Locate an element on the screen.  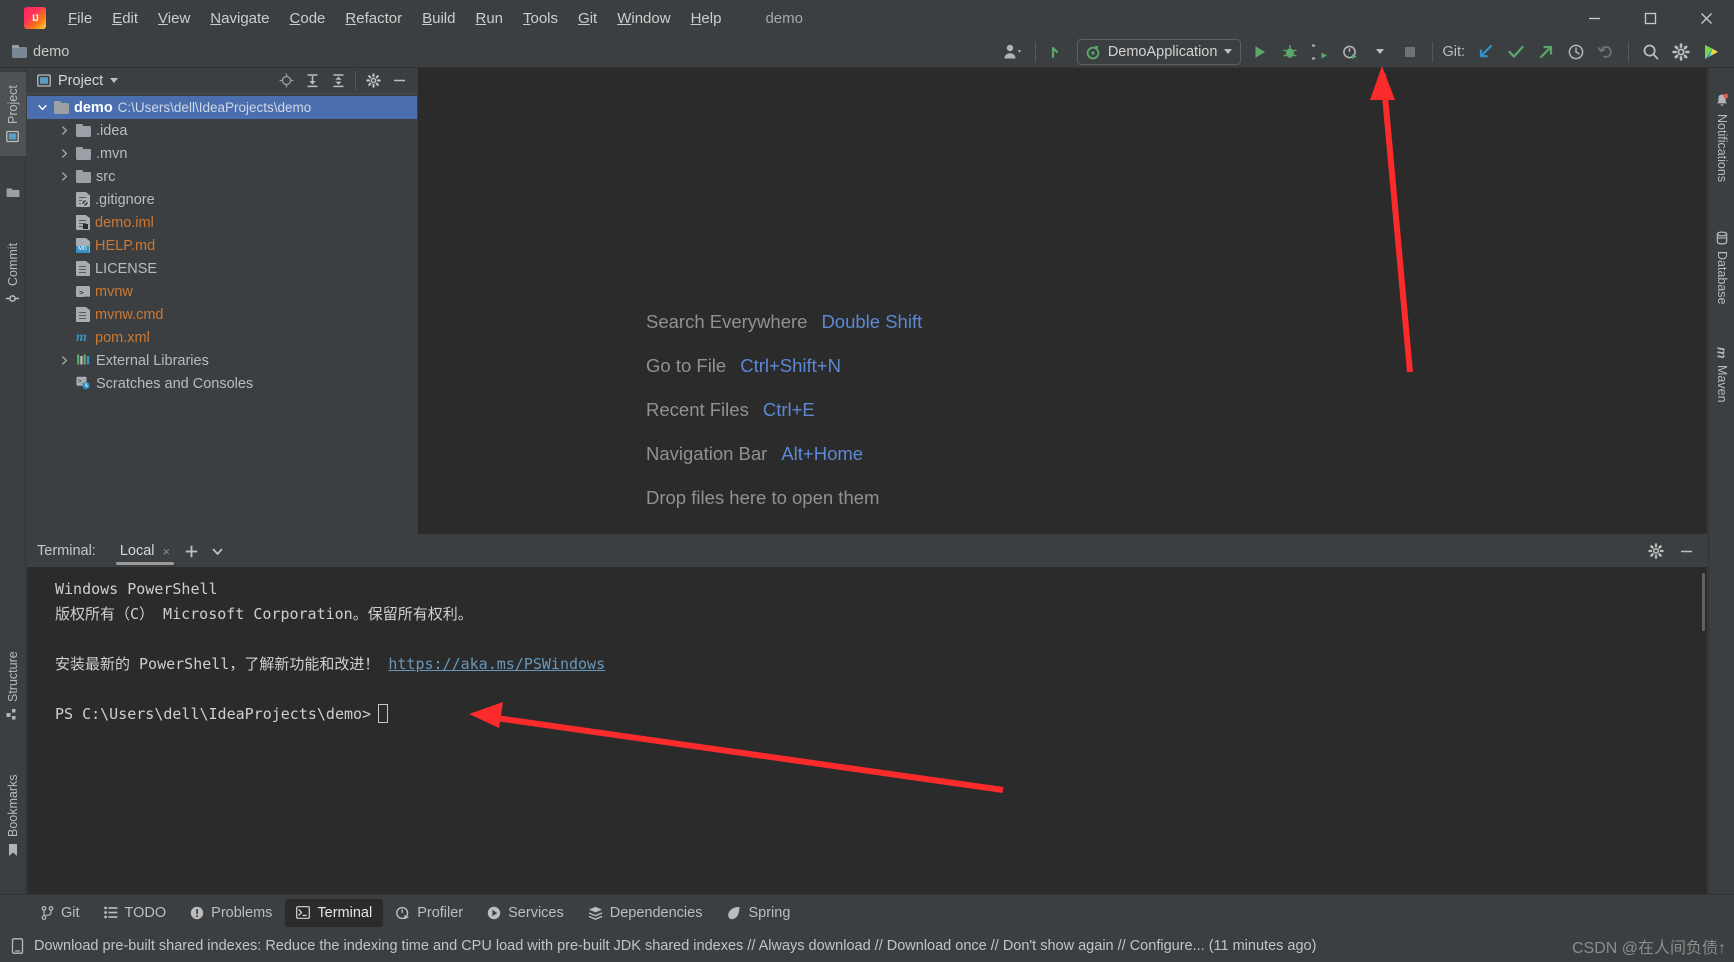
terminal-tab-local: Local × is located at coordinates (145, 551).